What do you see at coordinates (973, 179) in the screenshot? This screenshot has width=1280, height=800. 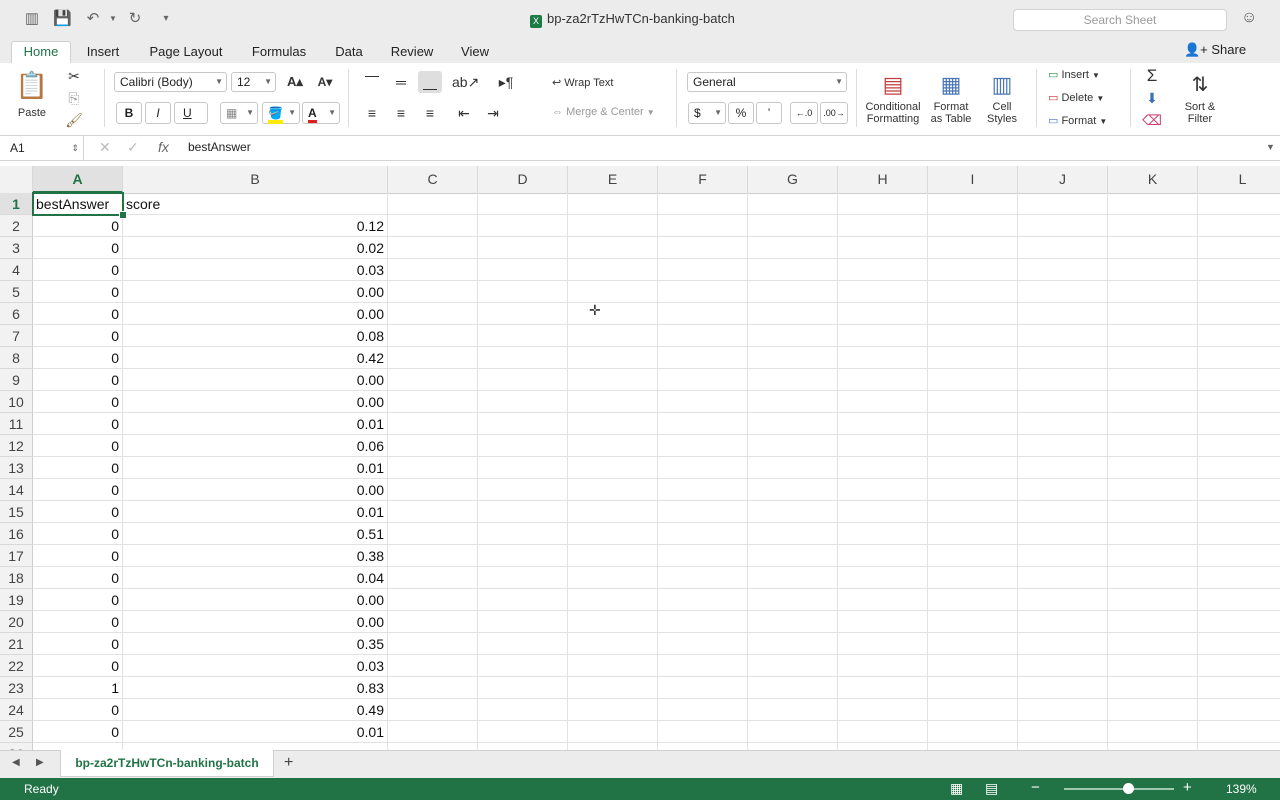 I see `column-header-i: I` at bounding box center [973, 179].